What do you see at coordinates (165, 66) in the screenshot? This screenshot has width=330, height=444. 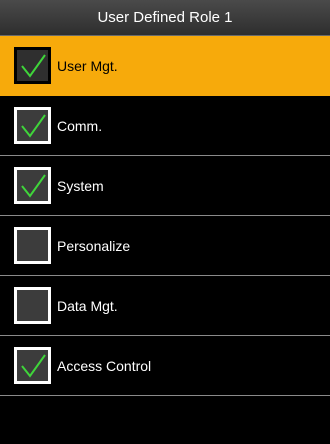 I see `permission-item-user-mgt: User Mgt.` at bounding box center [165, 66].